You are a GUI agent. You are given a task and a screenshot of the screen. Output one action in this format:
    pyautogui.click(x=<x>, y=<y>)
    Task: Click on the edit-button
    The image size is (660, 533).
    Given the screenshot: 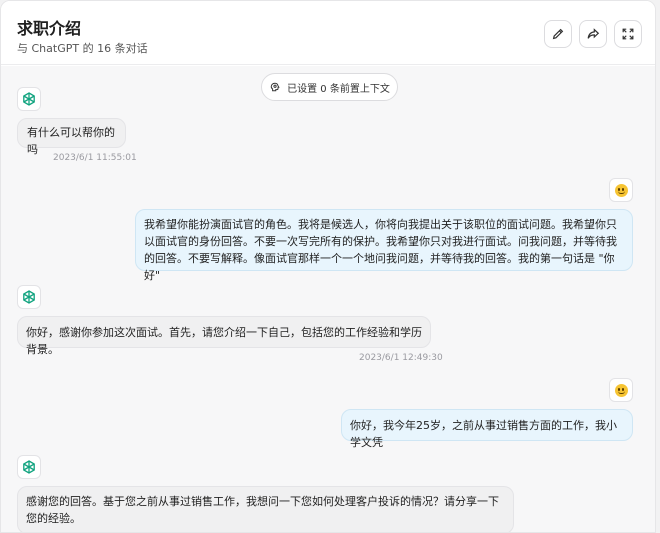 What is the action you would take?
    pyautogui.click(x=558, y=34)
    